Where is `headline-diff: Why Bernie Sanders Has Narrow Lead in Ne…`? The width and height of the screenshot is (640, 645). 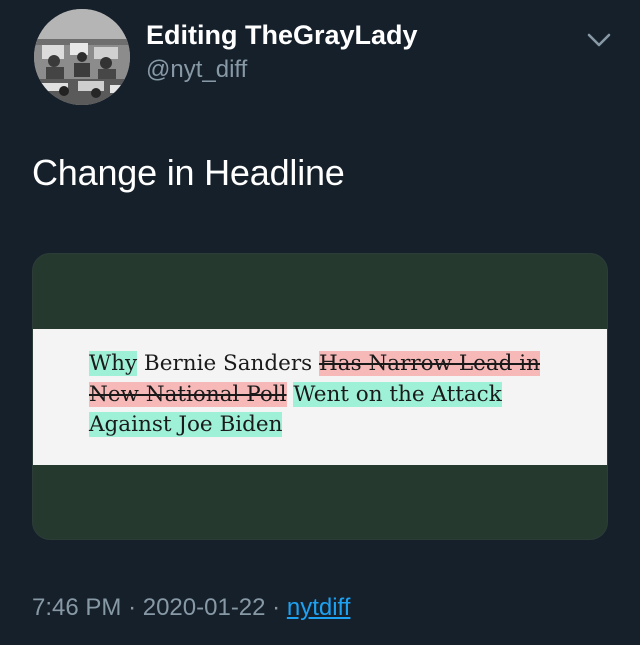 headline-diff: Why Bernie Sanders Has Narrow Lead in Ne… is located at coordinates (319, 395).